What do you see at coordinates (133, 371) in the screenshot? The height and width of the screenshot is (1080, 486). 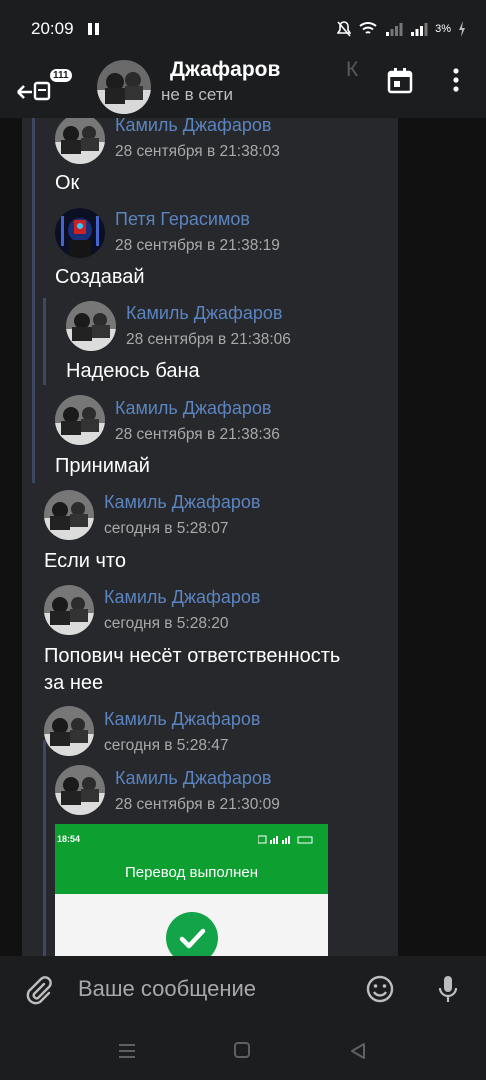 I see `message-text: Надеюсь бана` at bounding box center [133, 371].